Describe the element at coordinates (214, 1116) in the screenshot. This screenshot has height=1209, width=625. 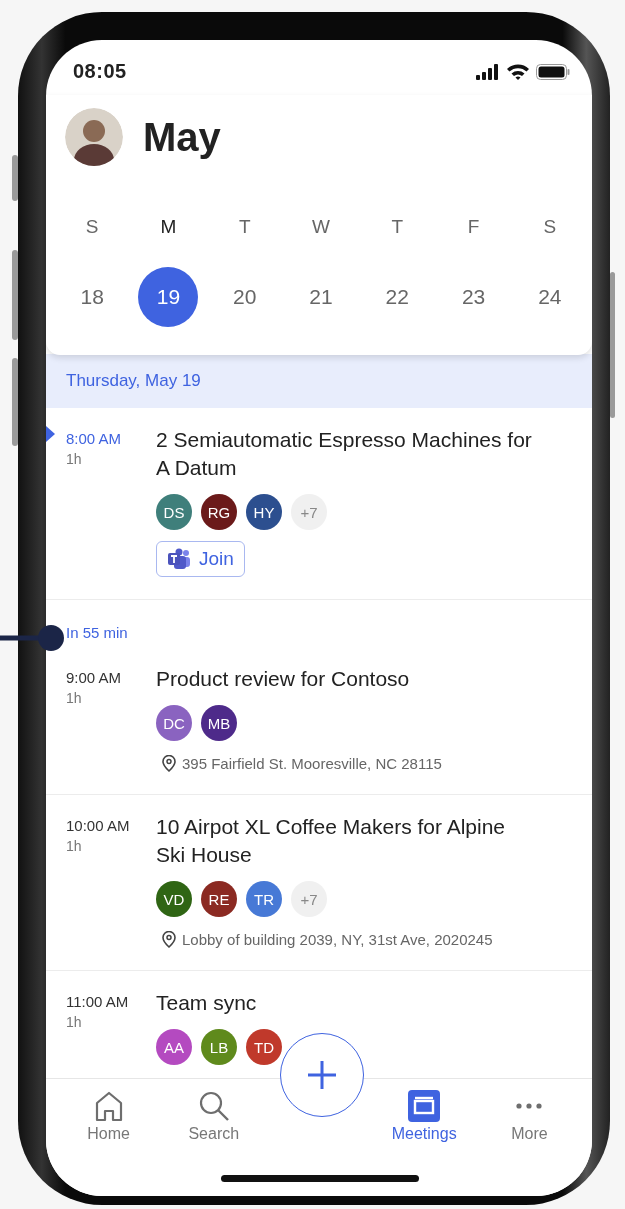
I see `tab: Search` at that location.